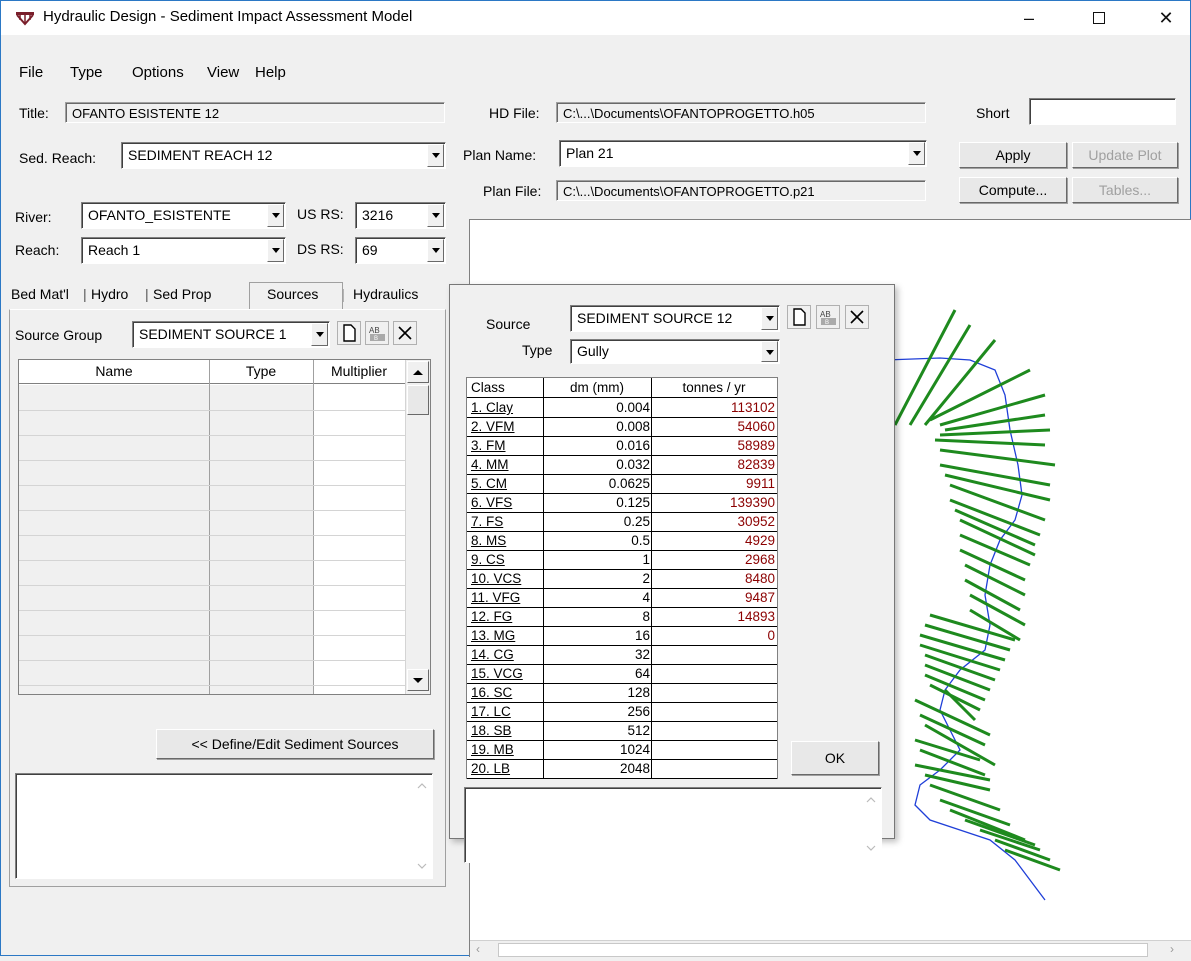  Describe the element at coordinates (823, 950) in the screenshot. I see `plot-h-scroll-thumb` at that location.